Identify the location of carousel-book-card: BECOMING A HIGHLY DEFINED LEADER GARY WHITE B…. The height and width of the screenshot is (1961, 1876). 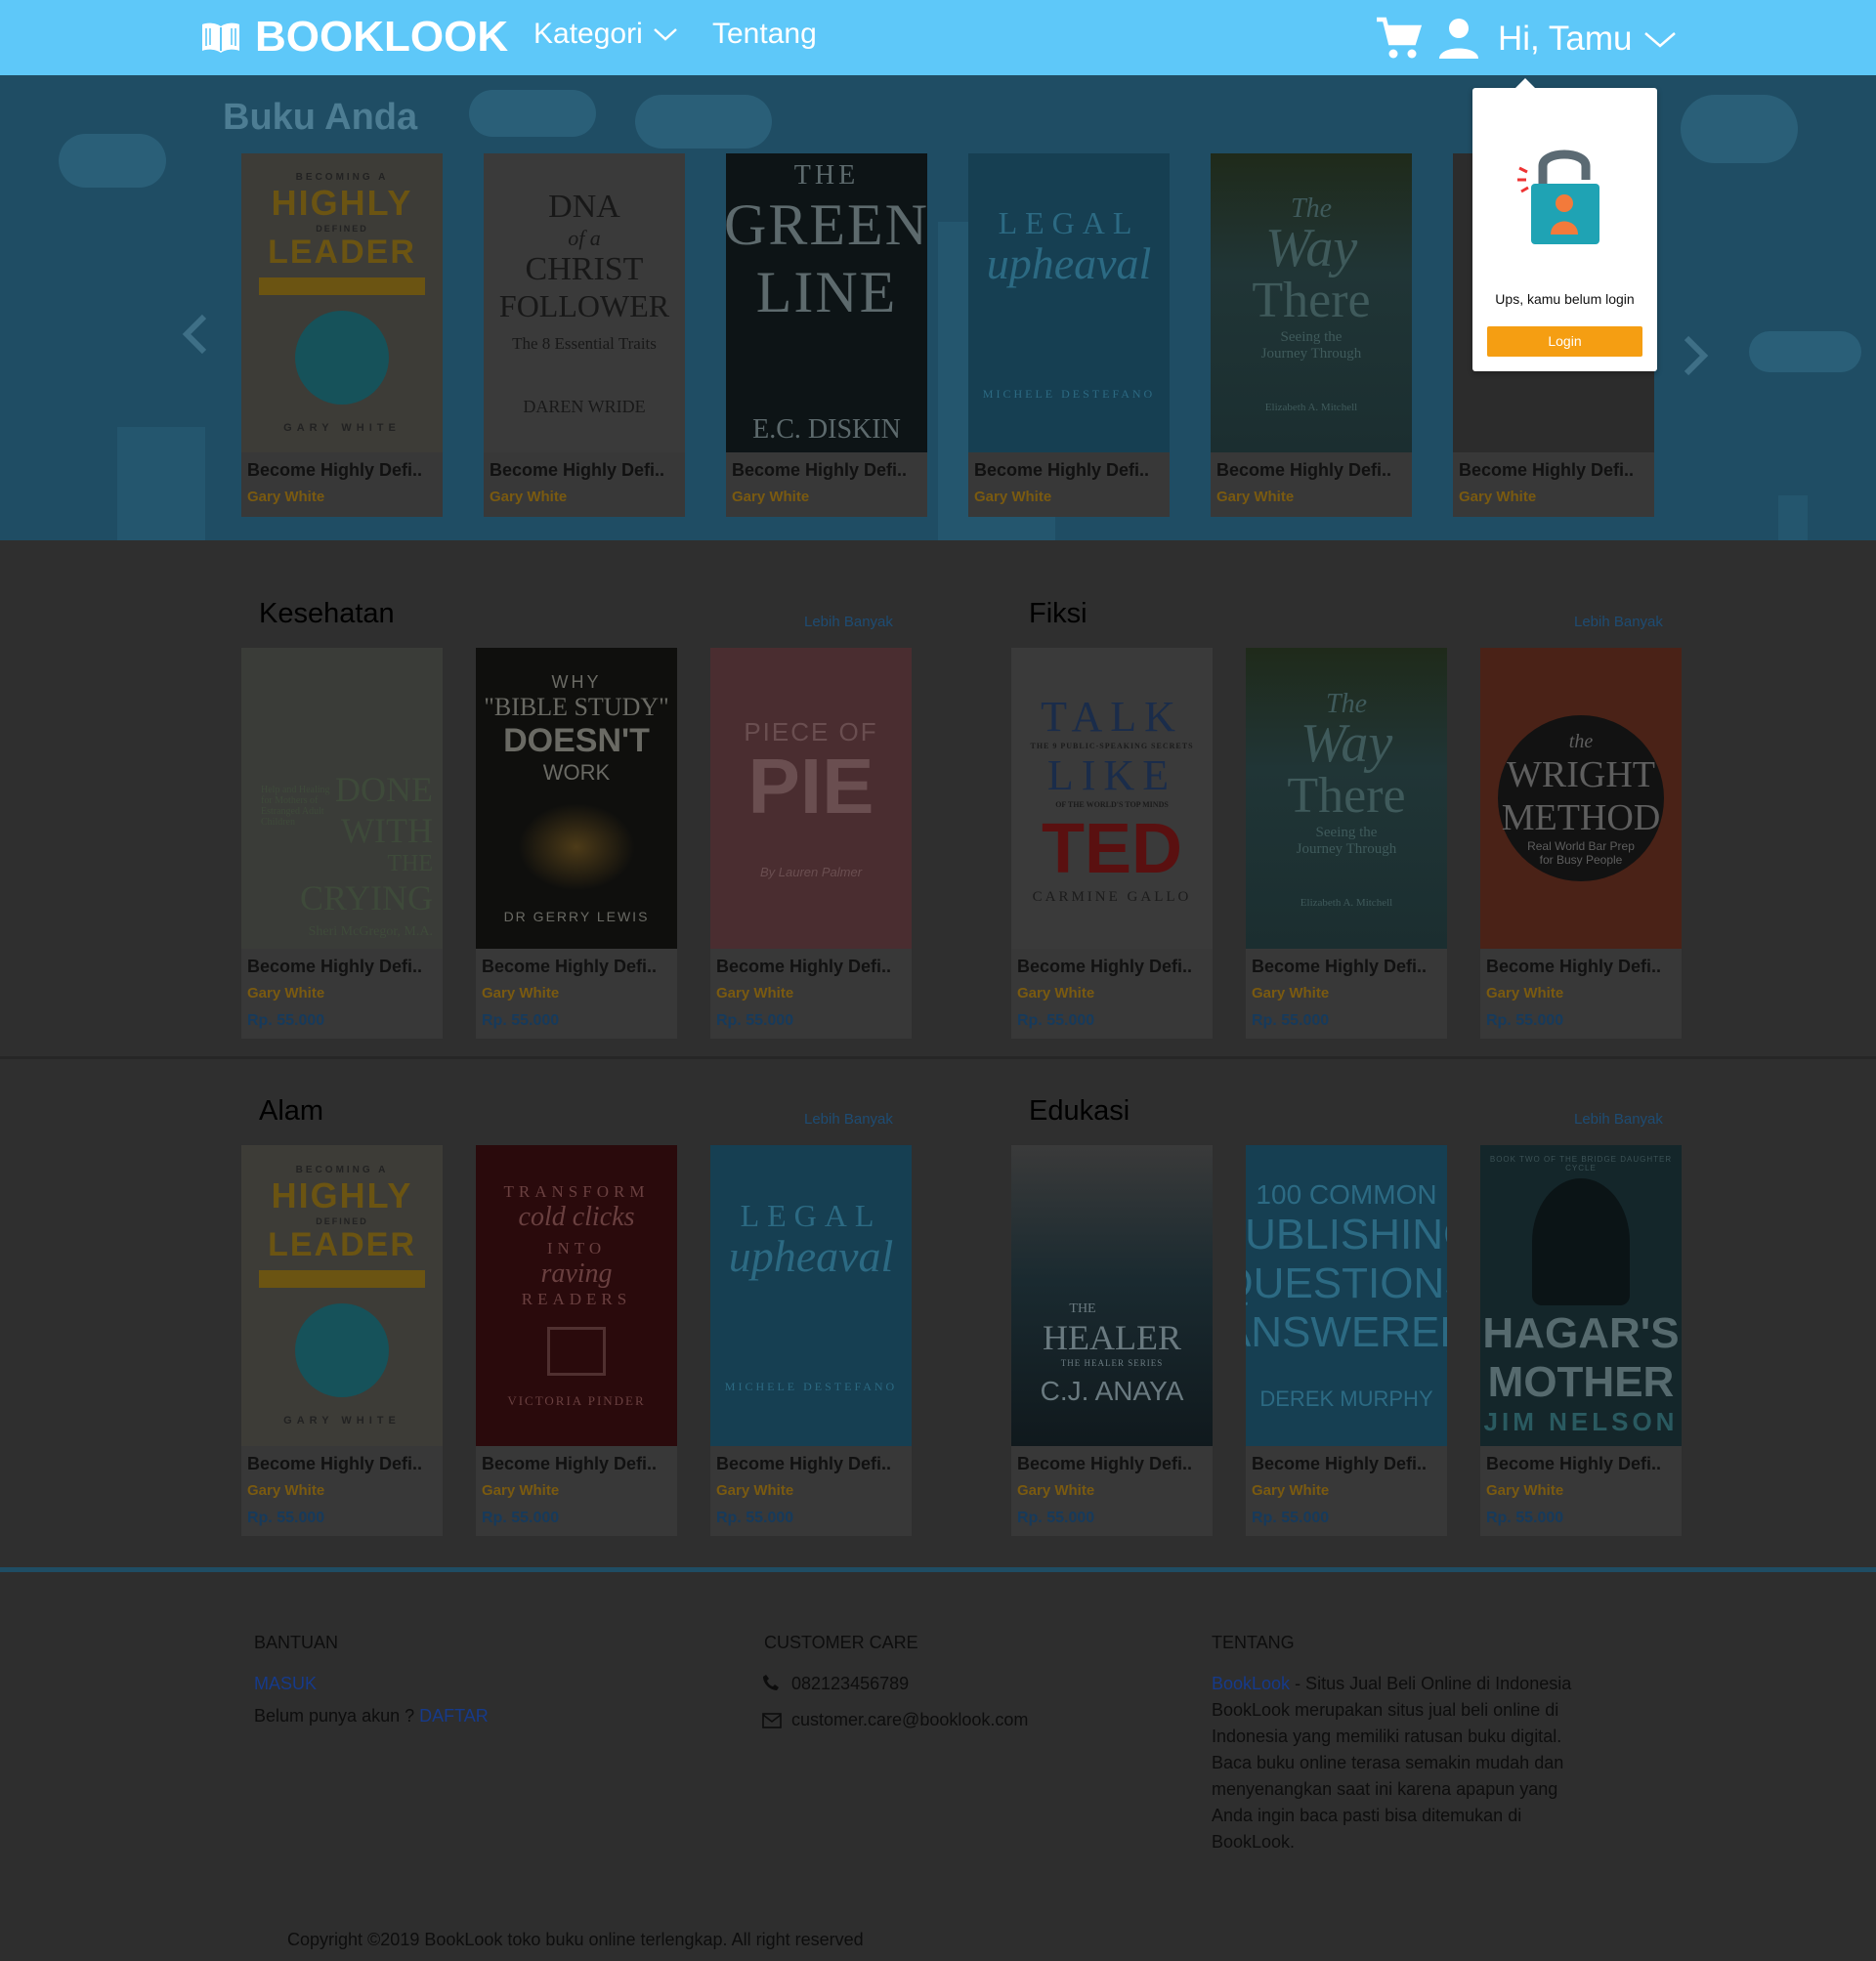
(342, 335).